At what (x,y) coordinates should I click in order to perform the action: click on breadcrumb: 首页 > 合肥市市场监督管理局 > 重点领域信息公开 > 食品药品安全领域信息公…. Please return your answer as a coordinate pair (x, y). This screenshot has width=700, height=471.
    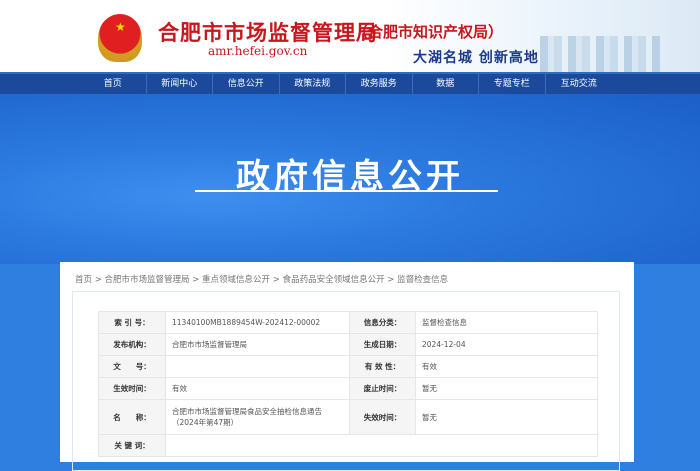
    Looking at the image, I should click on (261, 279).